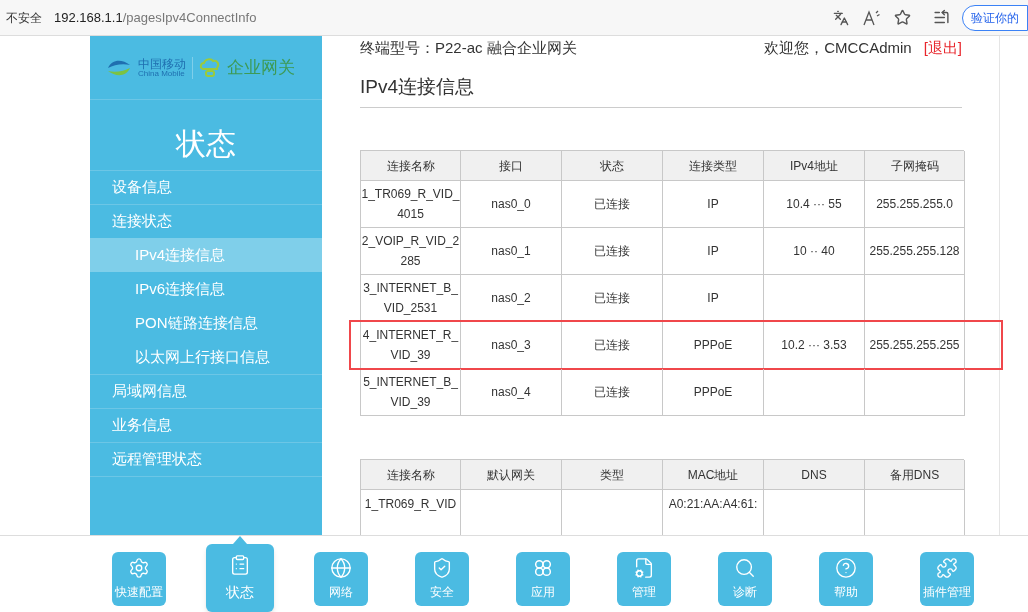 Image resolution: width=1028 pixels, height=612 pixels. Describe the element at coordinates (995, 17) in the screenshot. I see `verify-button: 验证你的` at that location.